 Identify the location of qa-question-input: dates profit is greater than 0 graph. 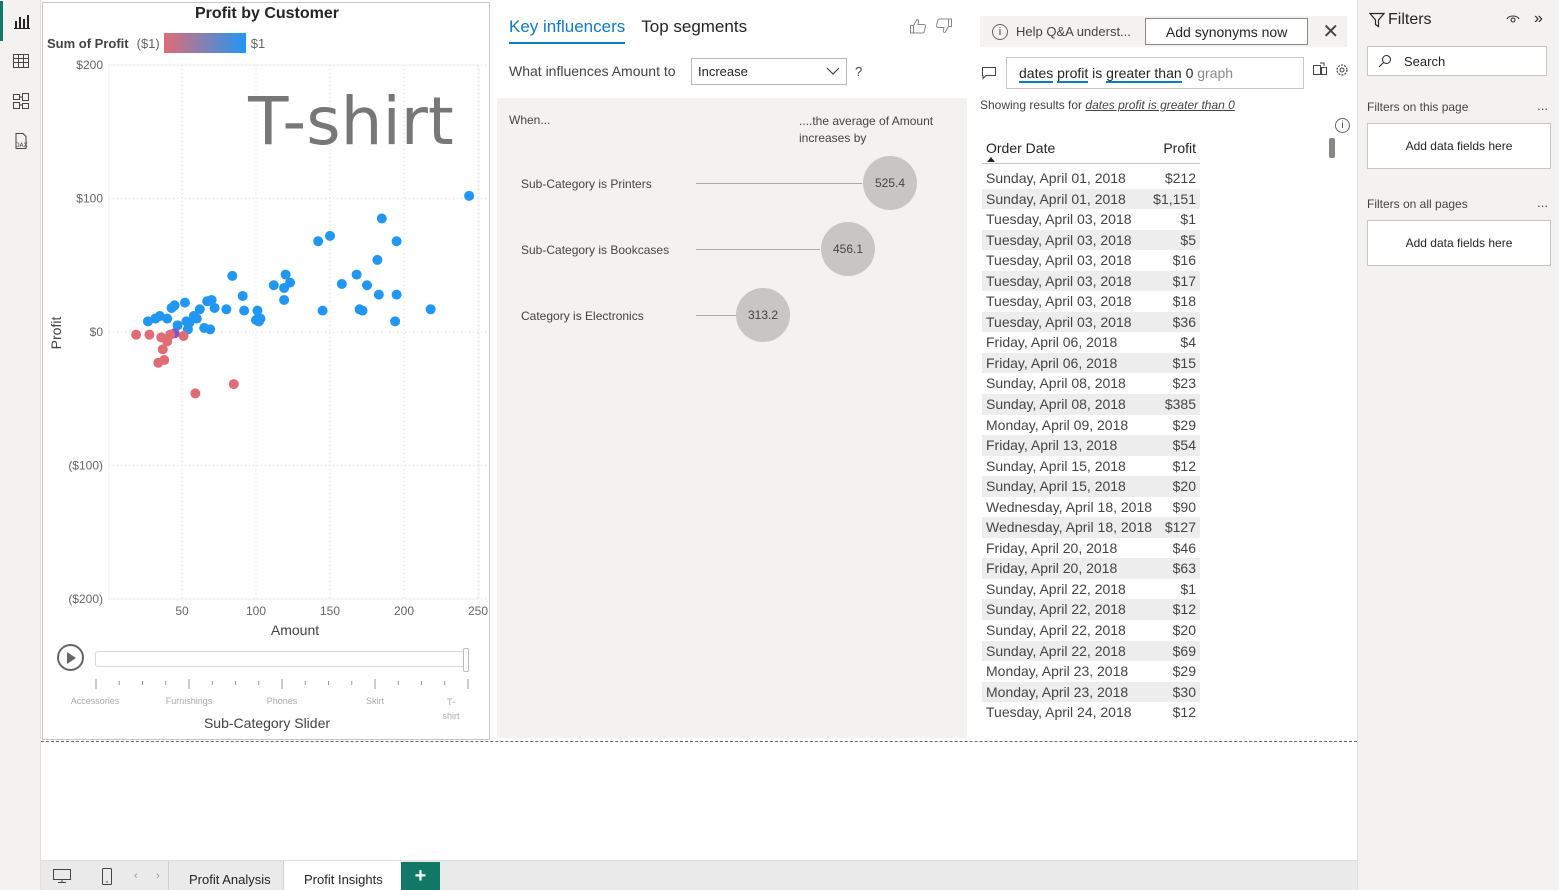
(1155, 73).